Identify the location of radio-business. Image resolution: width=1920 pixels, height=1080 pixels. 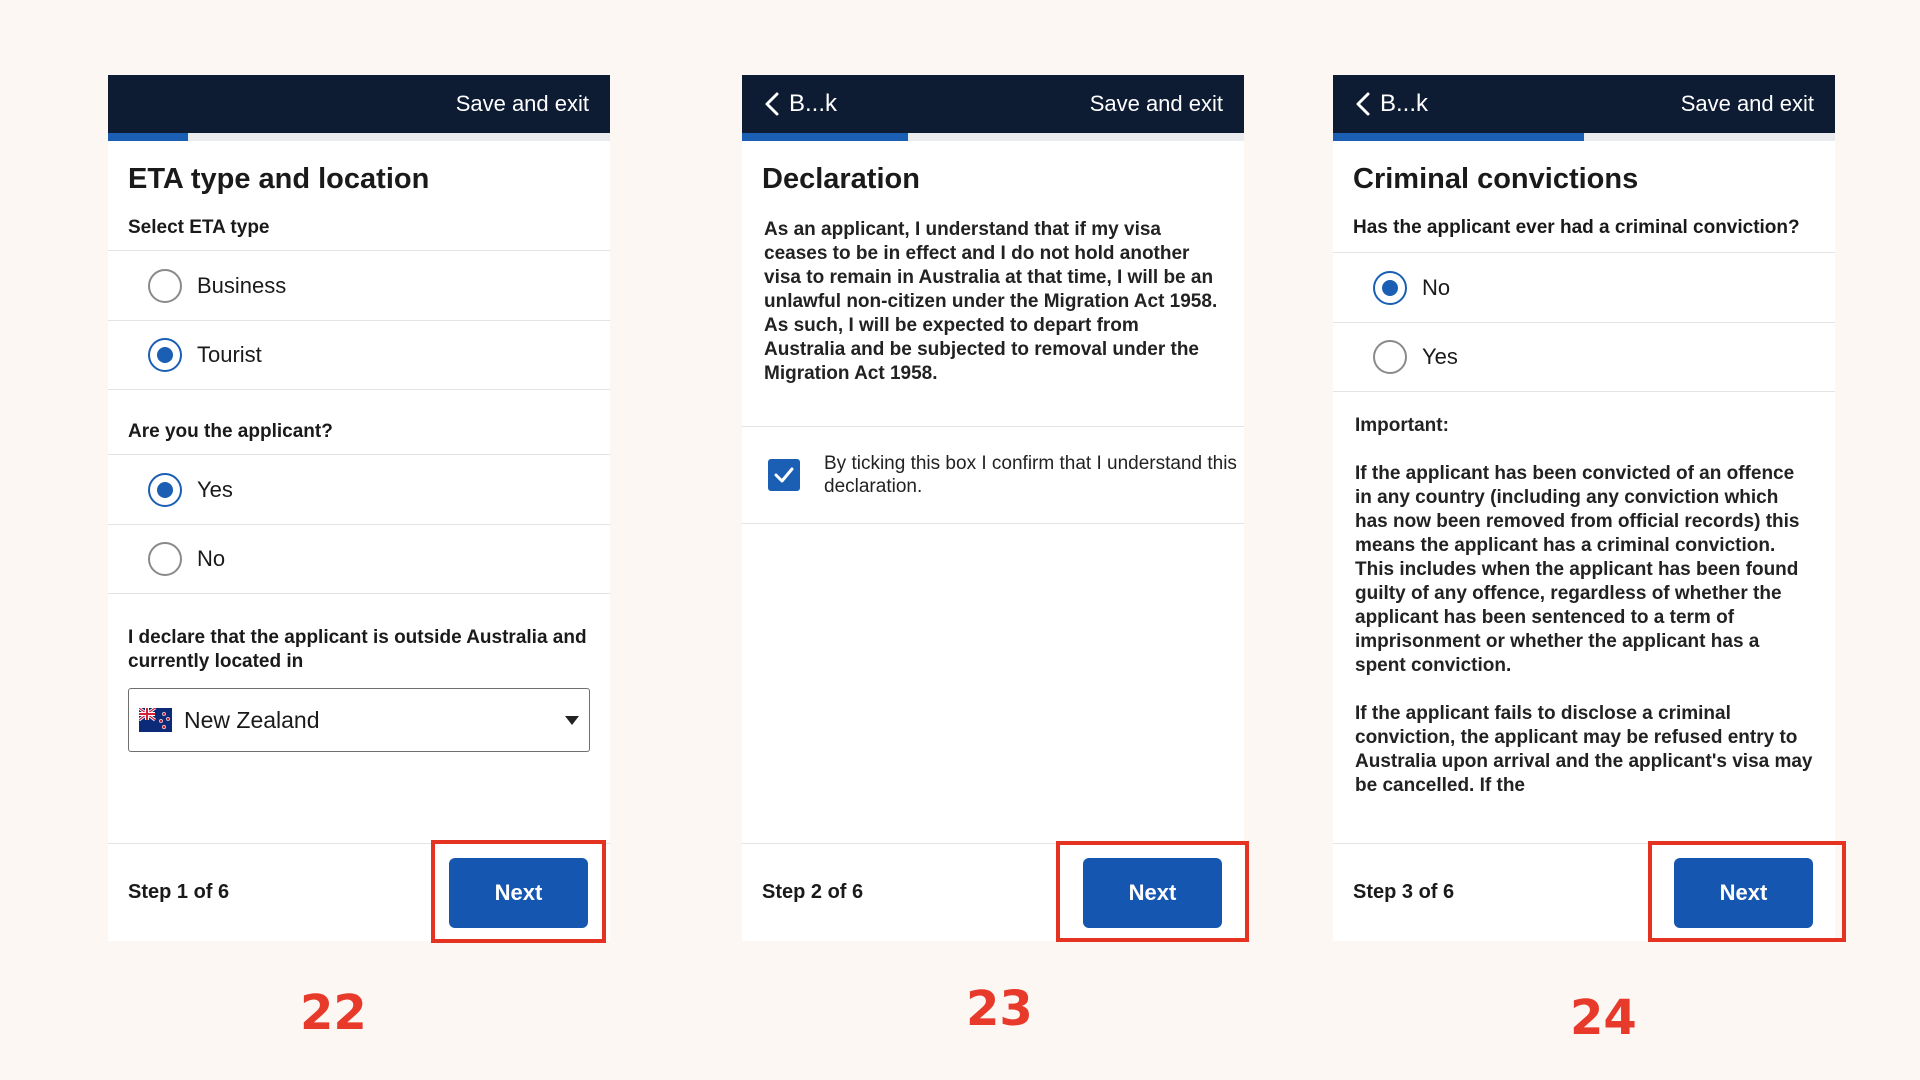
(165, 285).